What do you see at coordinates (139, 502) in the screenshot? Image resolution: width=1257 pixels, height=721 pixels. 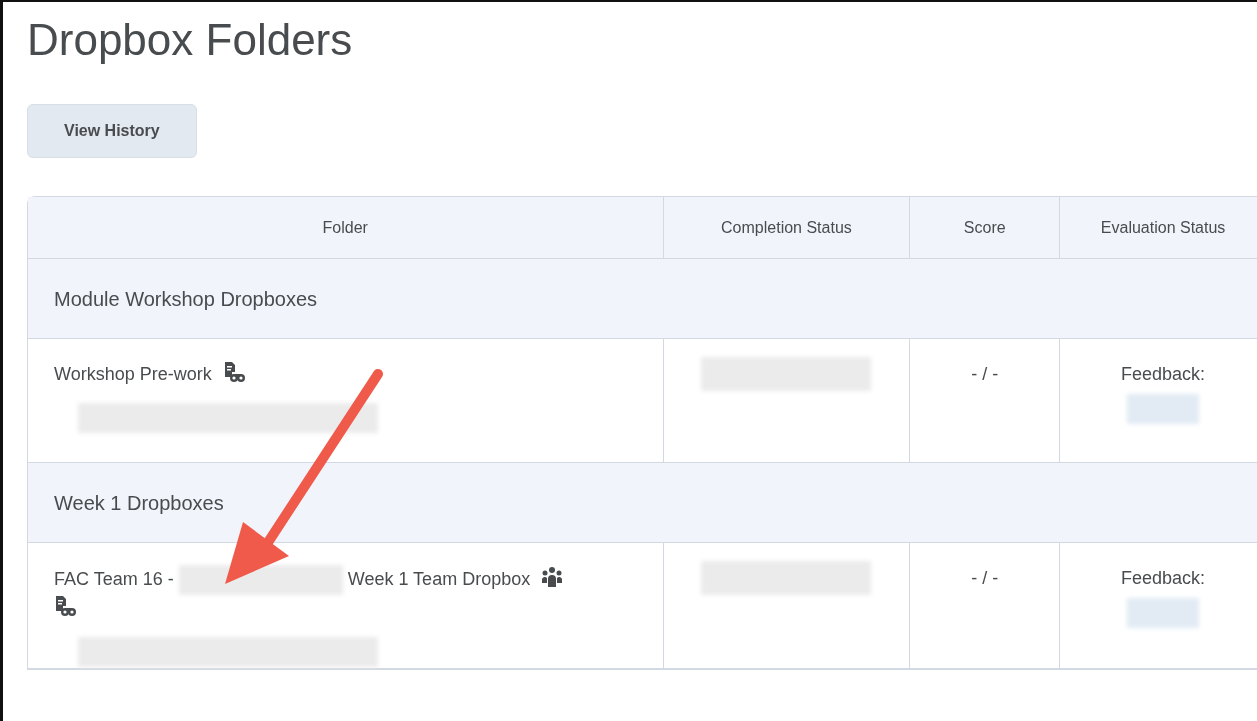 I see `group-heading: Week 1 Dropboxes` at bounding box center [139, 502].